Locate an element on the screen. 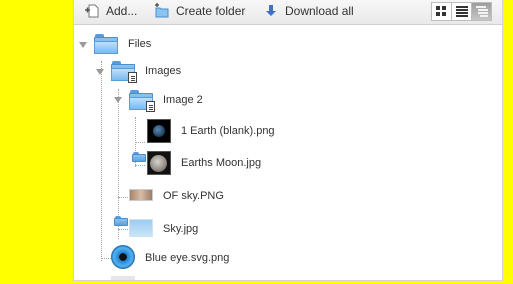 The height and width of the screenshot is (284, 513). tree-item-label: Image 2 is located at coordinates (183, 100).